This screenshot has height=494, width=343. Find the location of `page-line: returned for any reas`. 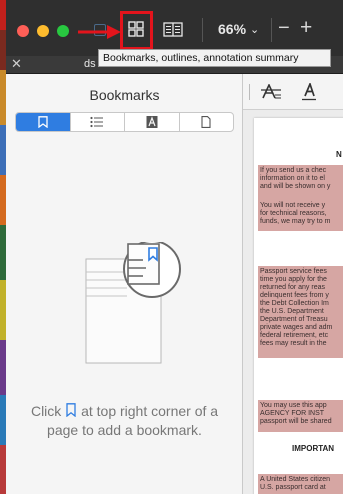

page-line: returned for any reas is located at coordinates (292, 287).